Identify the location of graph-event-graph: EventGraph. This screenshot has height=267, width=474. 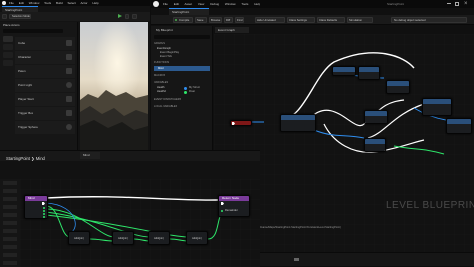
(164, 48).